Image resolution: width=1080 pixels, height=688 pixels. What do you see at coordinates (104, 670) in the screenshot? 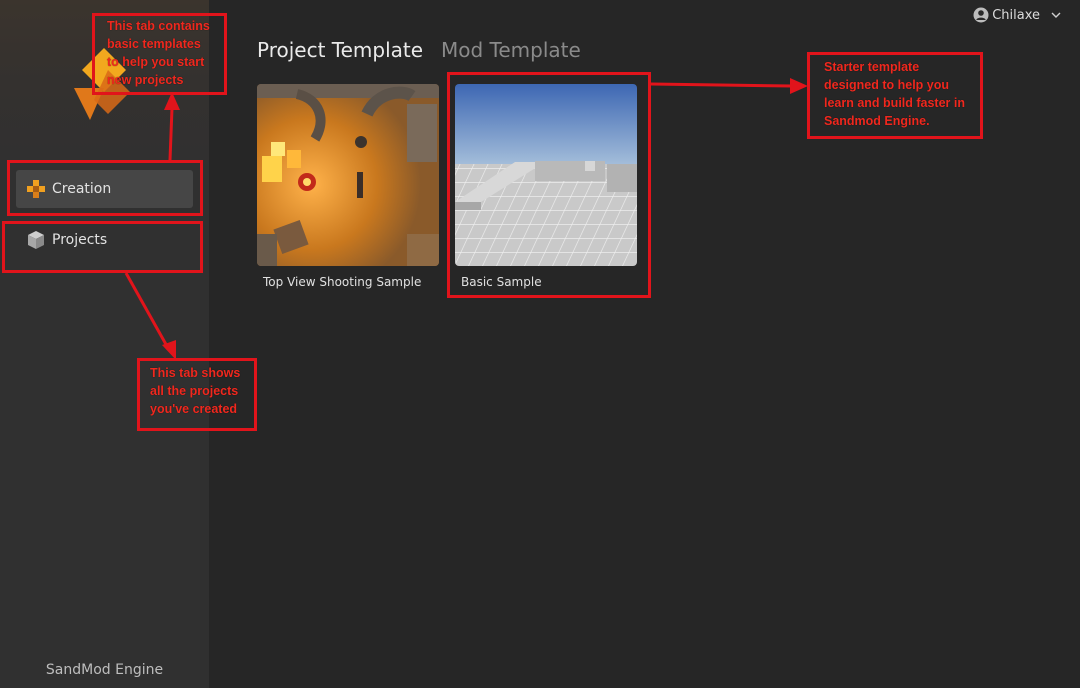
I see `brand-name: SandMod Engine` at bounding box center [104, 670].